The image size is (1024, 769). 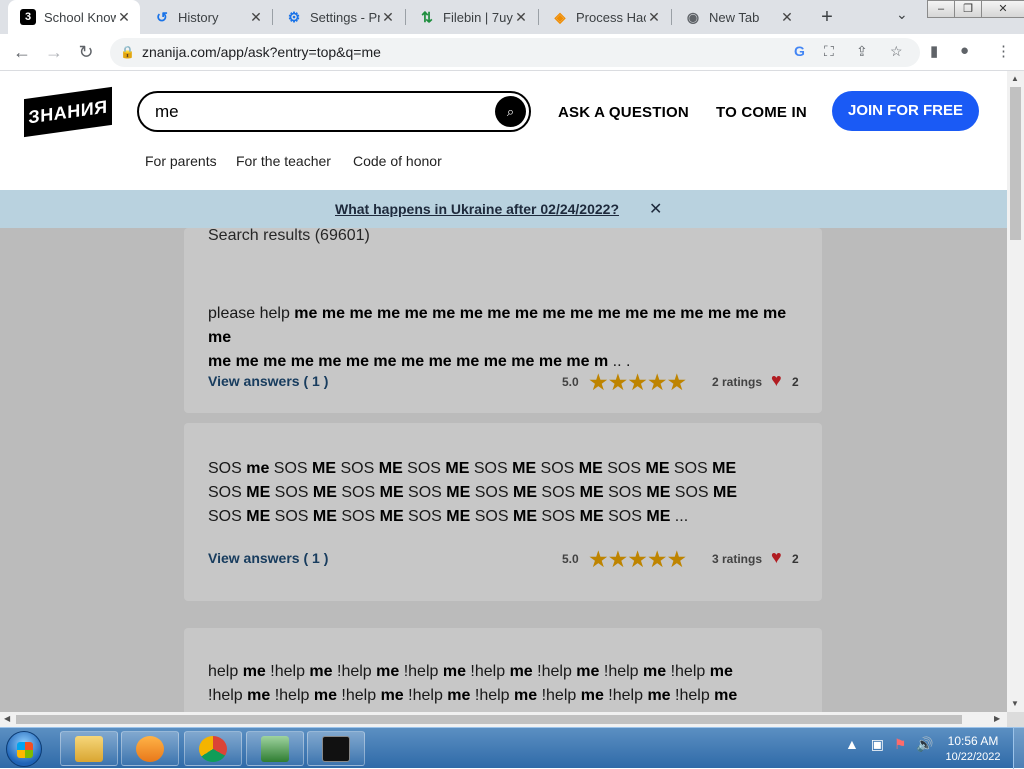 What do you see at coordinates (510, 111) in the screenshot?
I see `search-icon: ⌕` at bounding box center [510, 111].